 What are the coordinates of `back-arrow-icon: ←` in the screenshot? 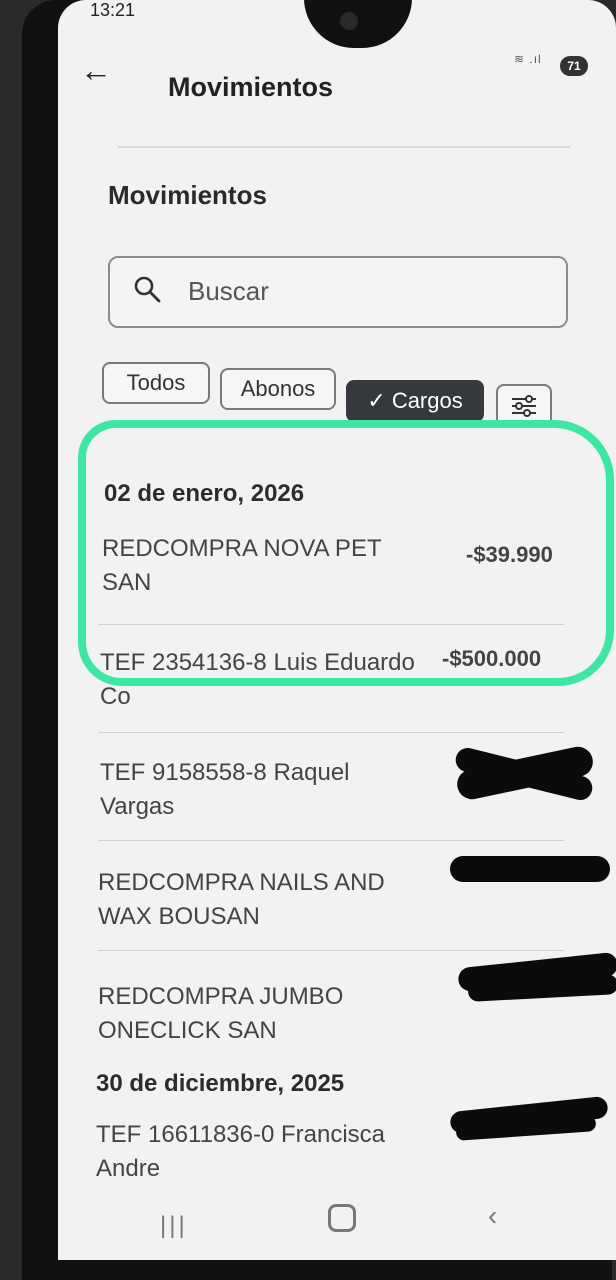 It's located at (96, 70).